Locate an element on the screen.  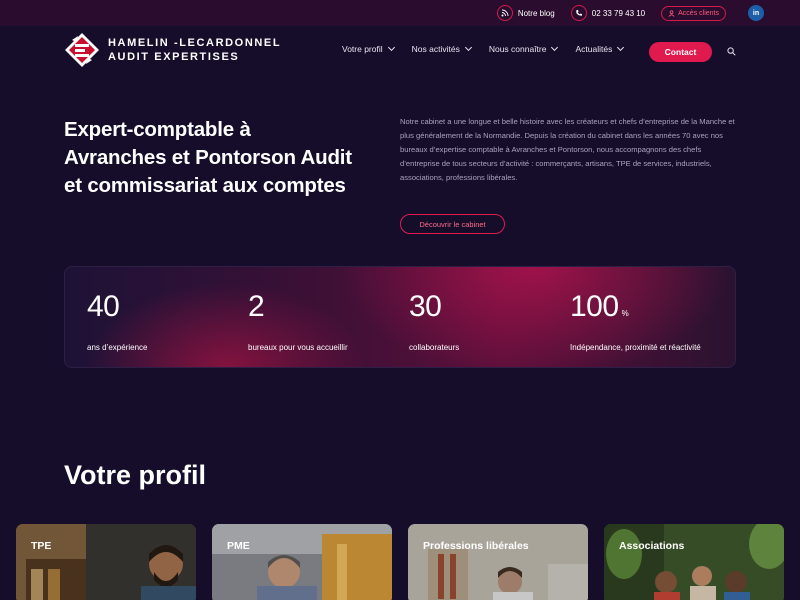
nav-item-label: Nous connaître is located at coordinates (517, 49).